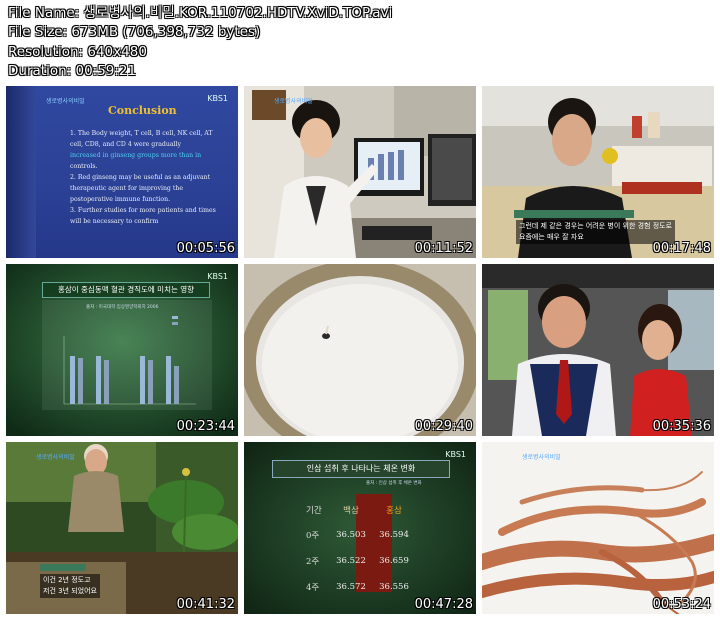 Image resolution: width=720 pixels, height=621 pixels. I want to click on table-cell: 36.572, so click(351, 587).